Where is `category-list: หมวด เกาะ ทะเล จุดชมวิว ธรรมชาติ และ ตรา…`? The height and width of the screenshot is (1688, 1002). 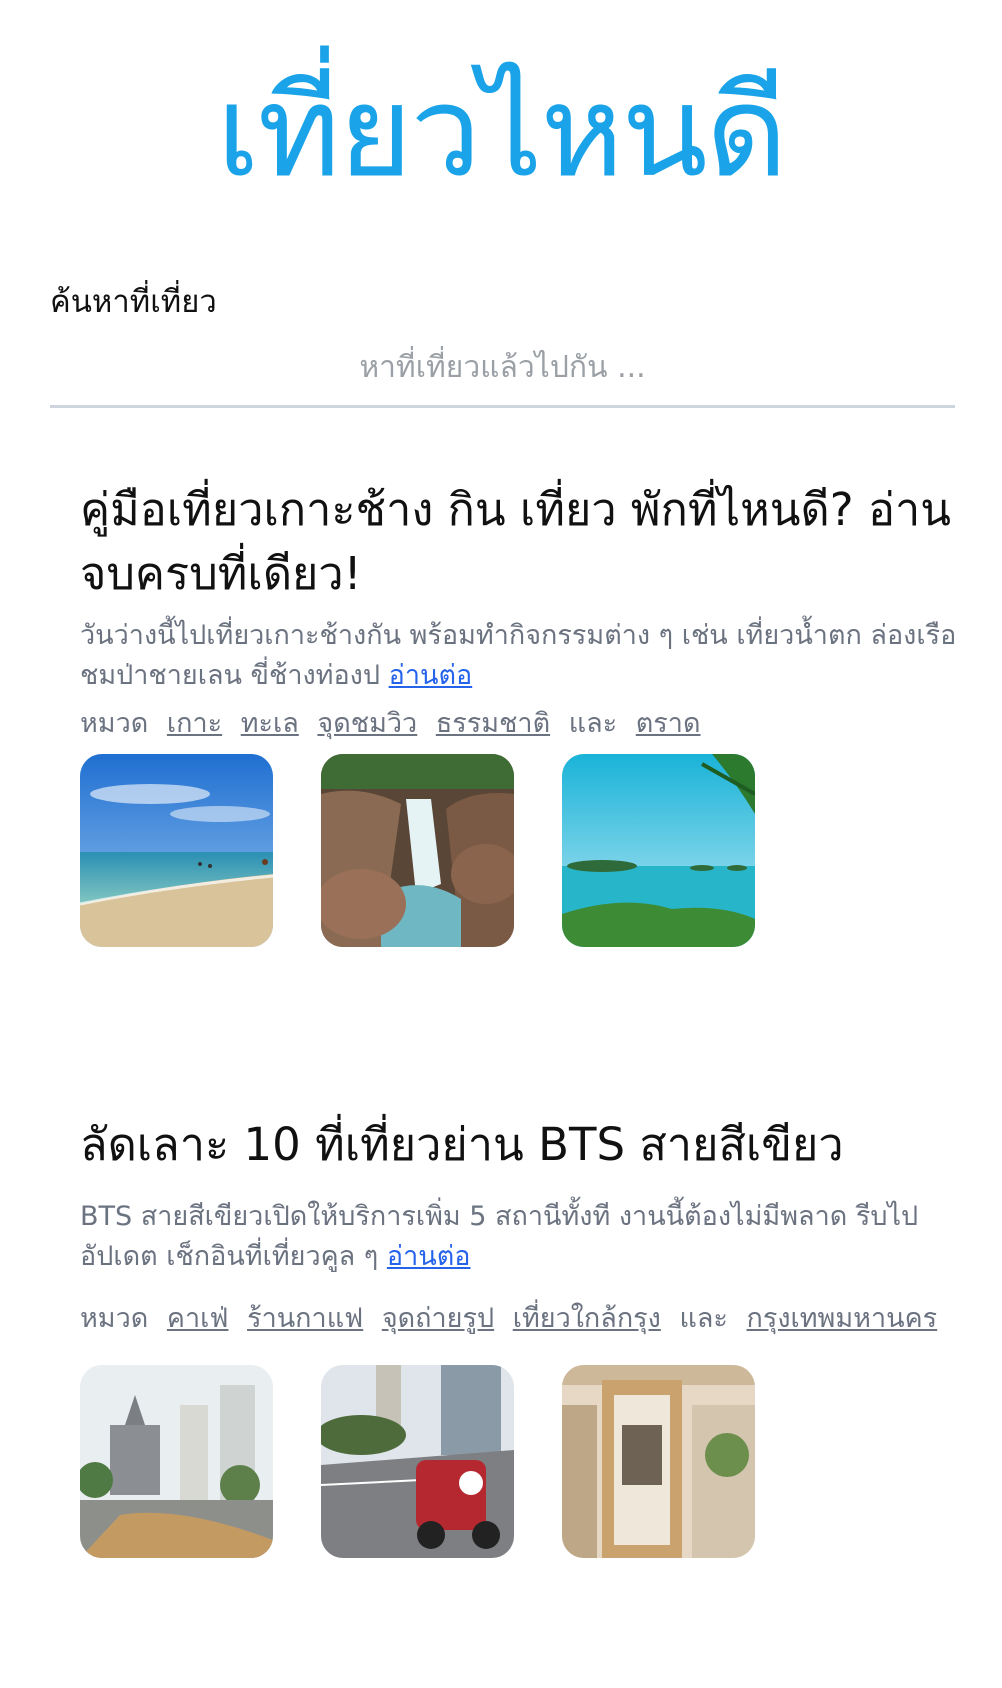 category-list: หมวด เกาะ ทะเล จุดชมวิว ธรรมชาติ และ ตรา… is located at coordinates (520, 724).